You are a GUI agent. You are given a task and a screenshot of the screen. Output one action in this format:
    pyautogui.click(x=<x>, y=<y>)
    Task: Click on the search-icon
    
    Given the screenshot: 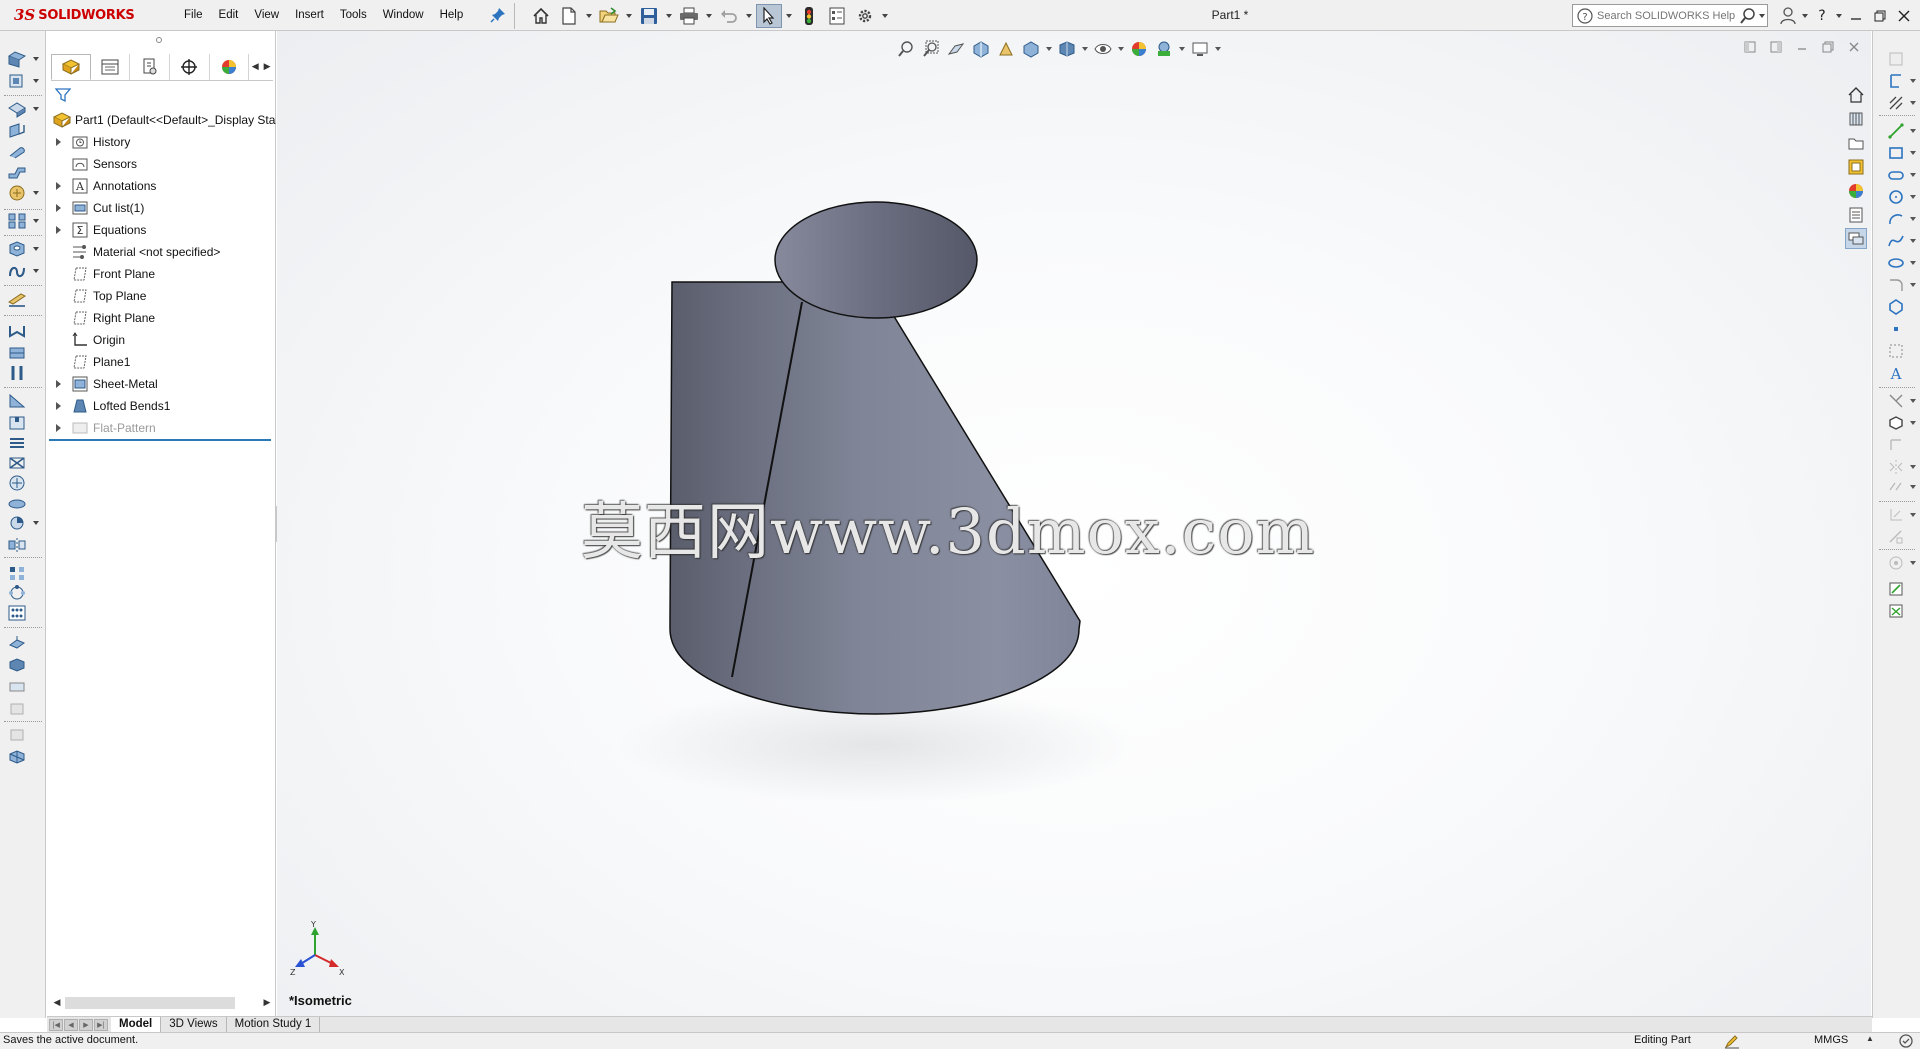 What is the action you would take?
    pyautogui.click(x=1748, y=16)
    